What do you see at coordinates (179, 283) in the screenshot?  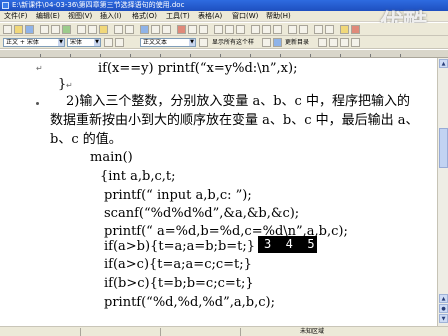 I see `code-if-bc: if(b>c){t=b;b=c;c=t;}` at bounding box center [179, 283].